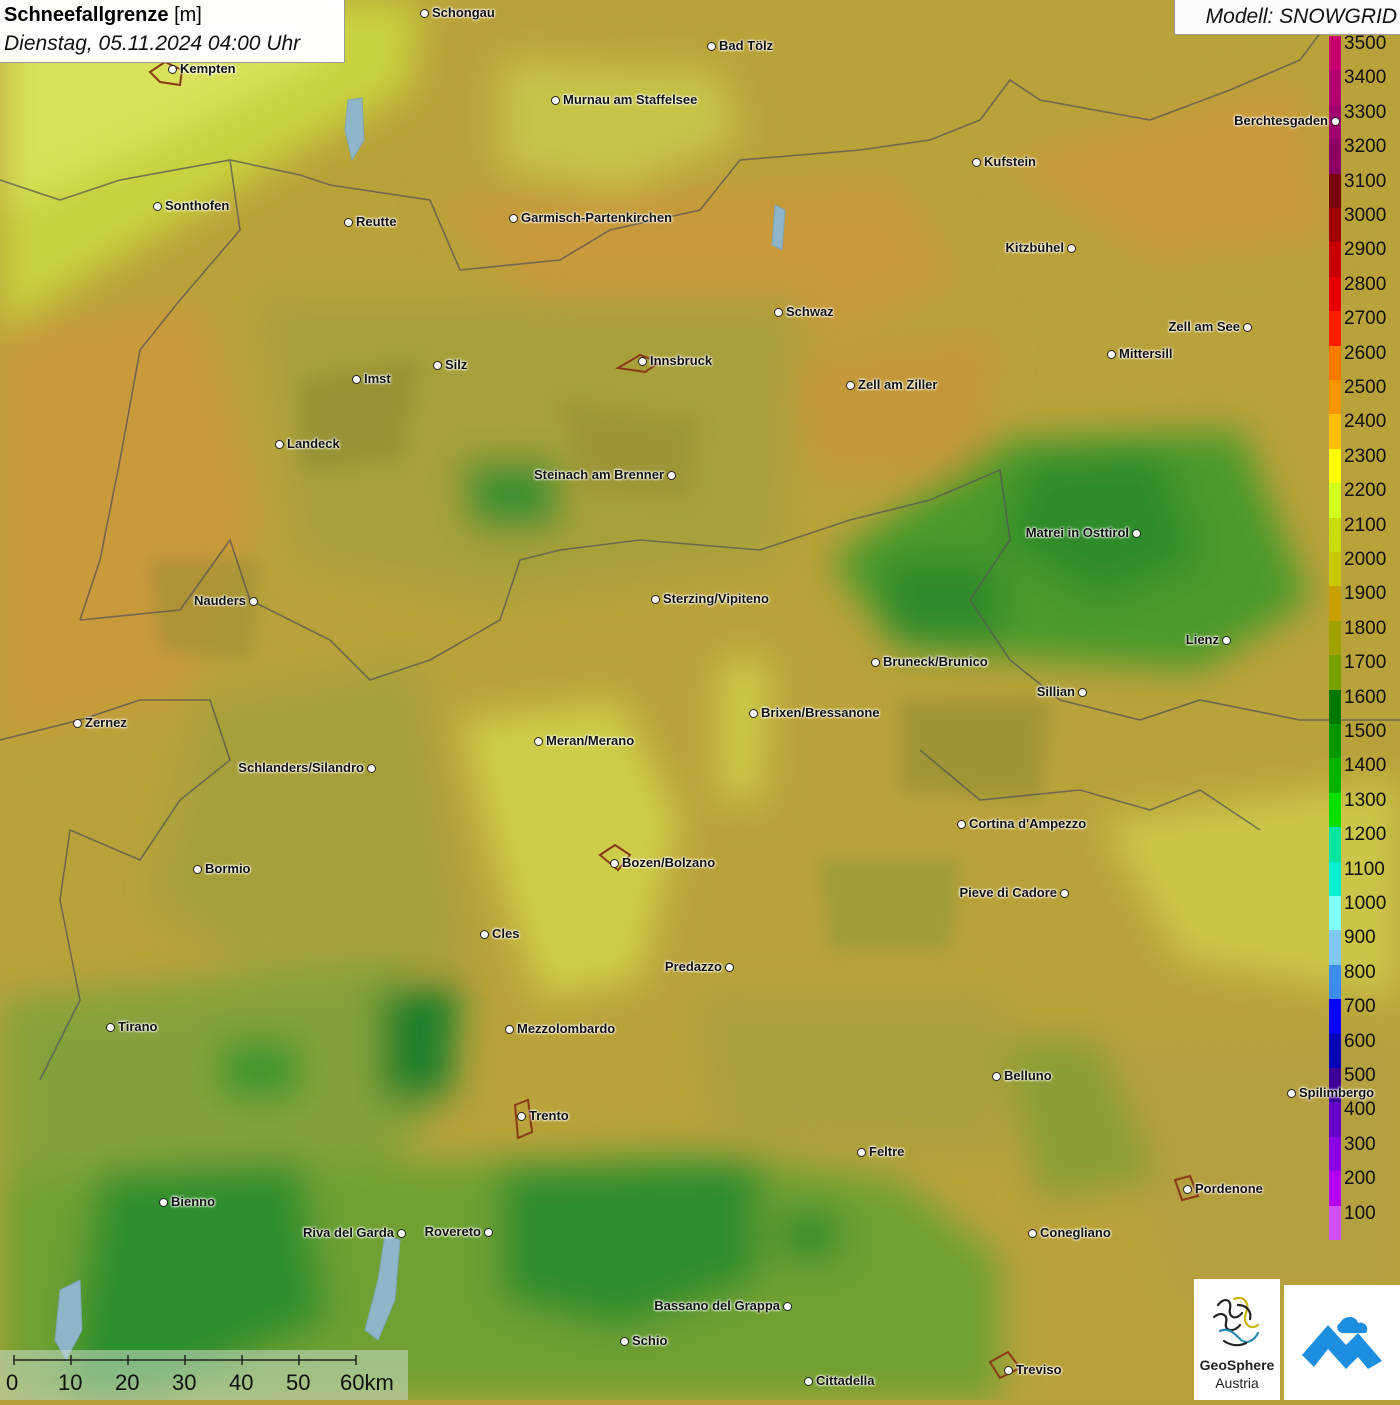  Describe the element at coordinates (1365, 250) in the screenshot. I see `legend-label: 2900` at that location.